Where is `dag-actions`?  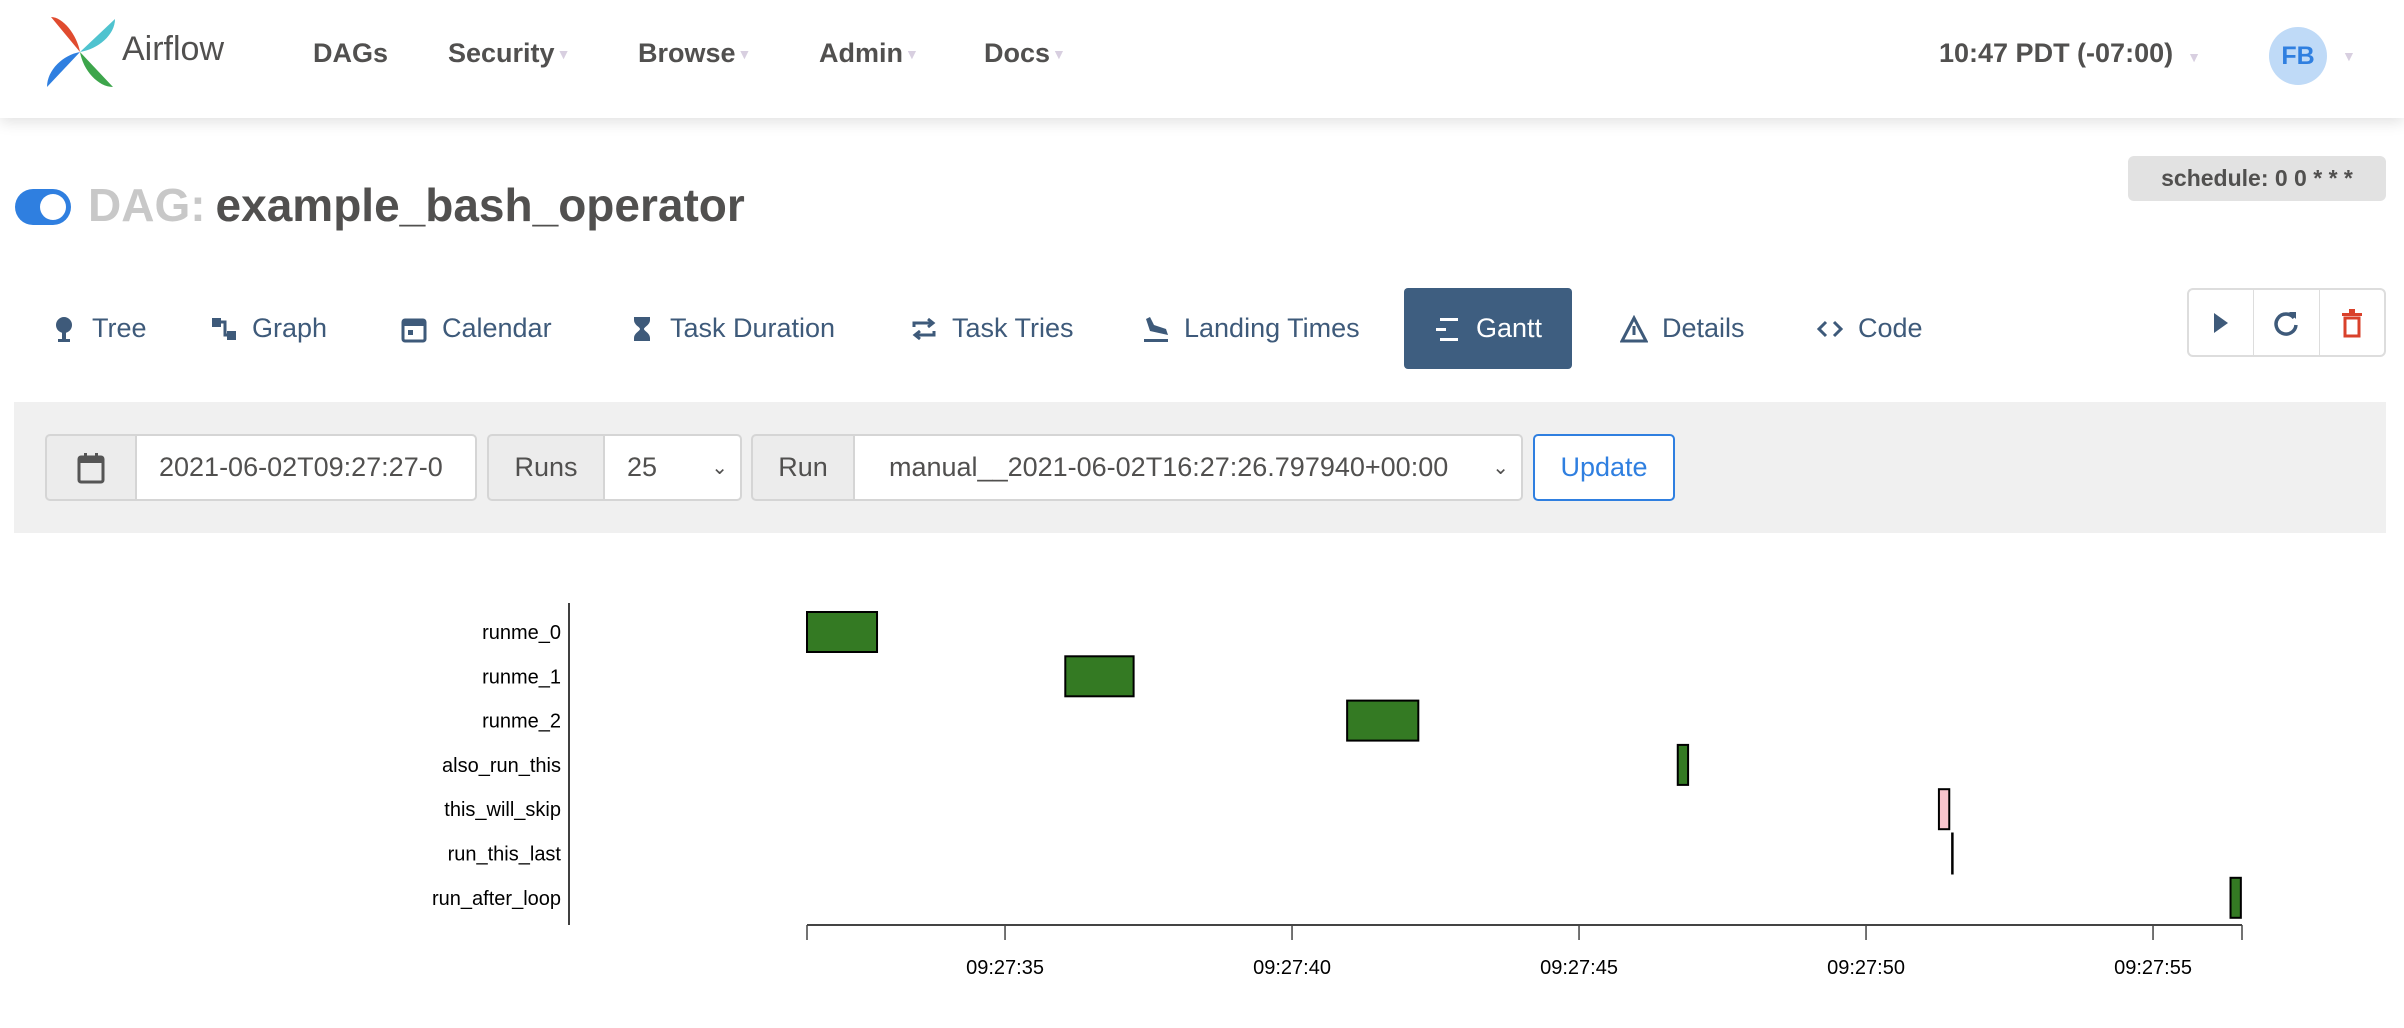 dag-actions is located at coordinates (2286, 322).